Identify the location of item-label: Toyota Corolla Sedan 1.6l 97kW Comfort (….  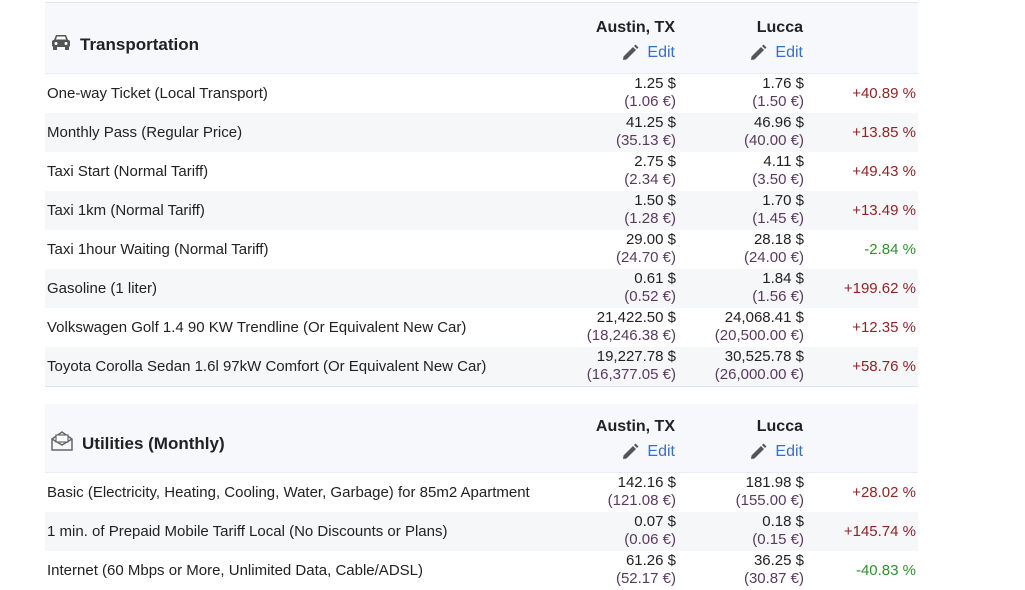
(267, 366).